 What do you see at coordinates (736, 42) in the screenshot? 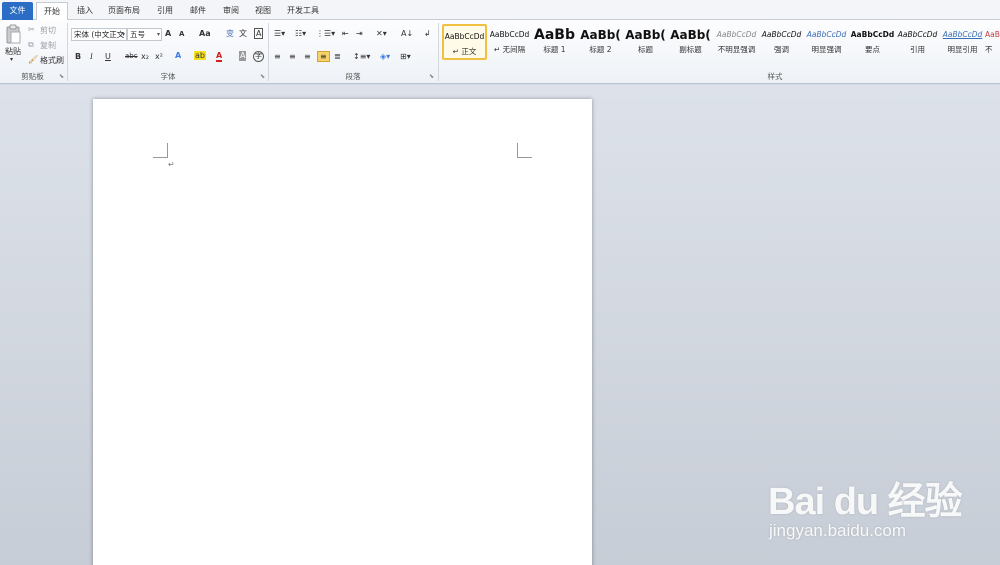
I see `style-subtle-emphasis: AaBbCcDd 不明显强调` at bounding box center [736, 42].